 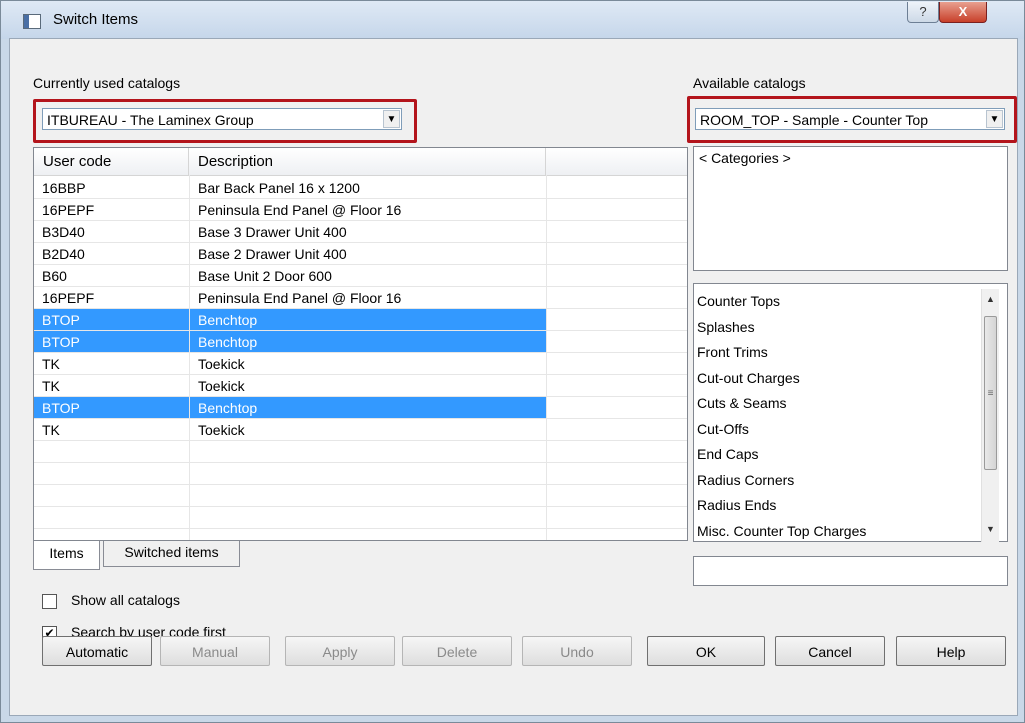 What do you see at coordinates (577, 651) in the screenshot?
I see `undo-button: Undo` at bounding box center [577, 651].